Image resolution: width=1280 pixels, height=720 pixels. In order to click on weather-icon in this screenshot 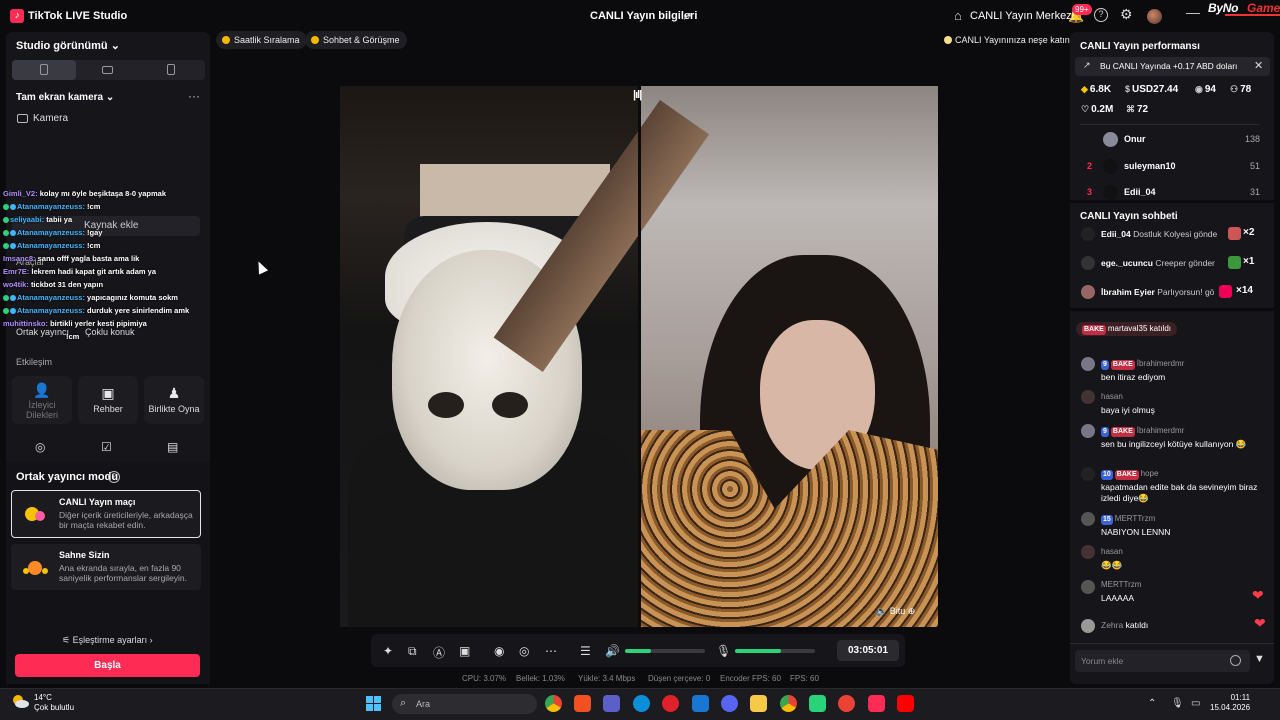, I will do `click(20, 701)`.